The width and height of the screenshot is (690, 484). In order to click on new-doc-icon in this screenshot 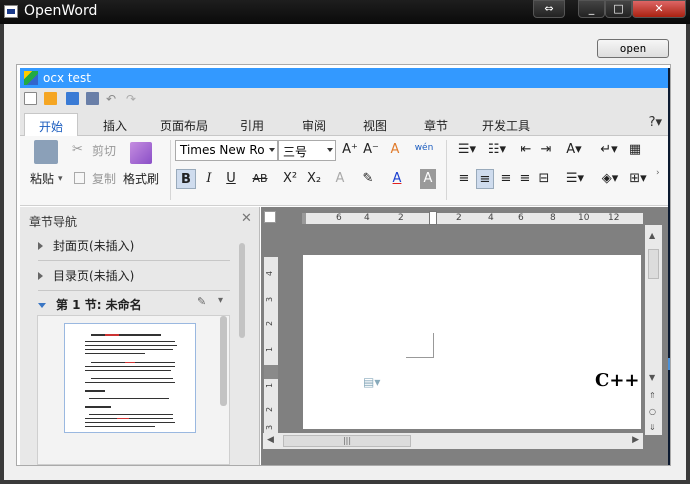, I will do `click(30, 98)`.